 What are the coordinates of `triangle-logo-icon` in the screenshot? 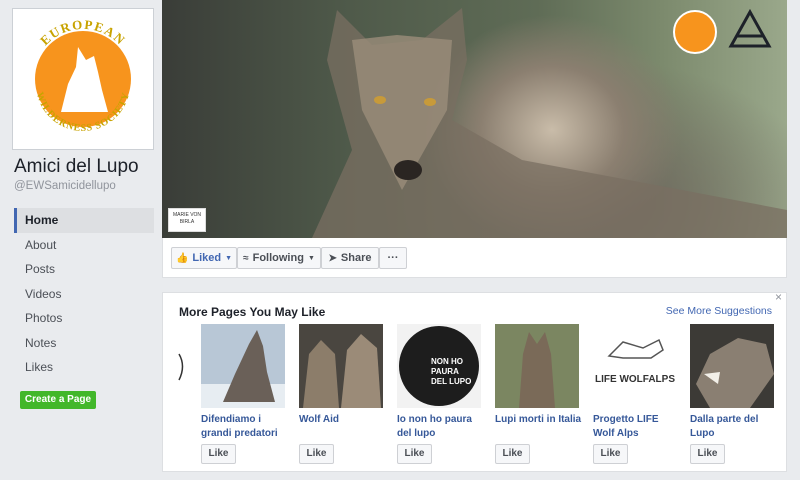 It's located at (750, 28).